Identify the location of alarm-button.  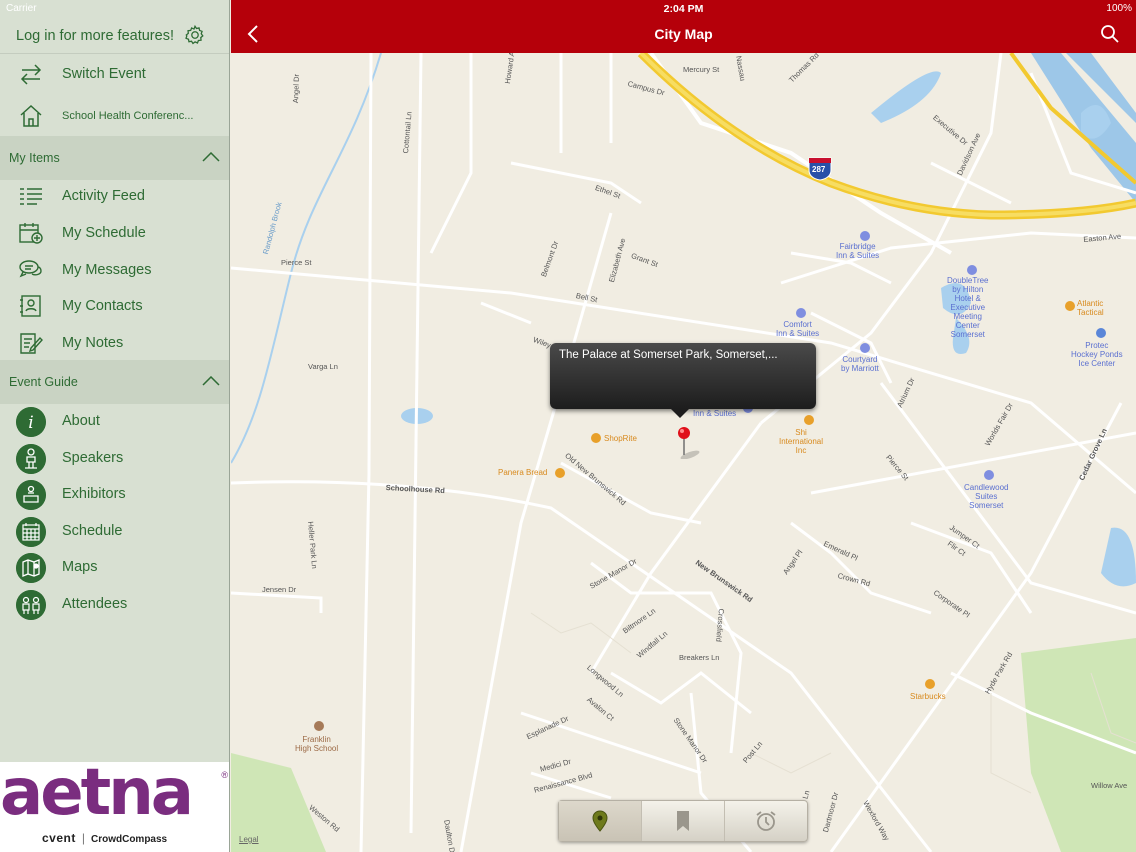
(766, 821).